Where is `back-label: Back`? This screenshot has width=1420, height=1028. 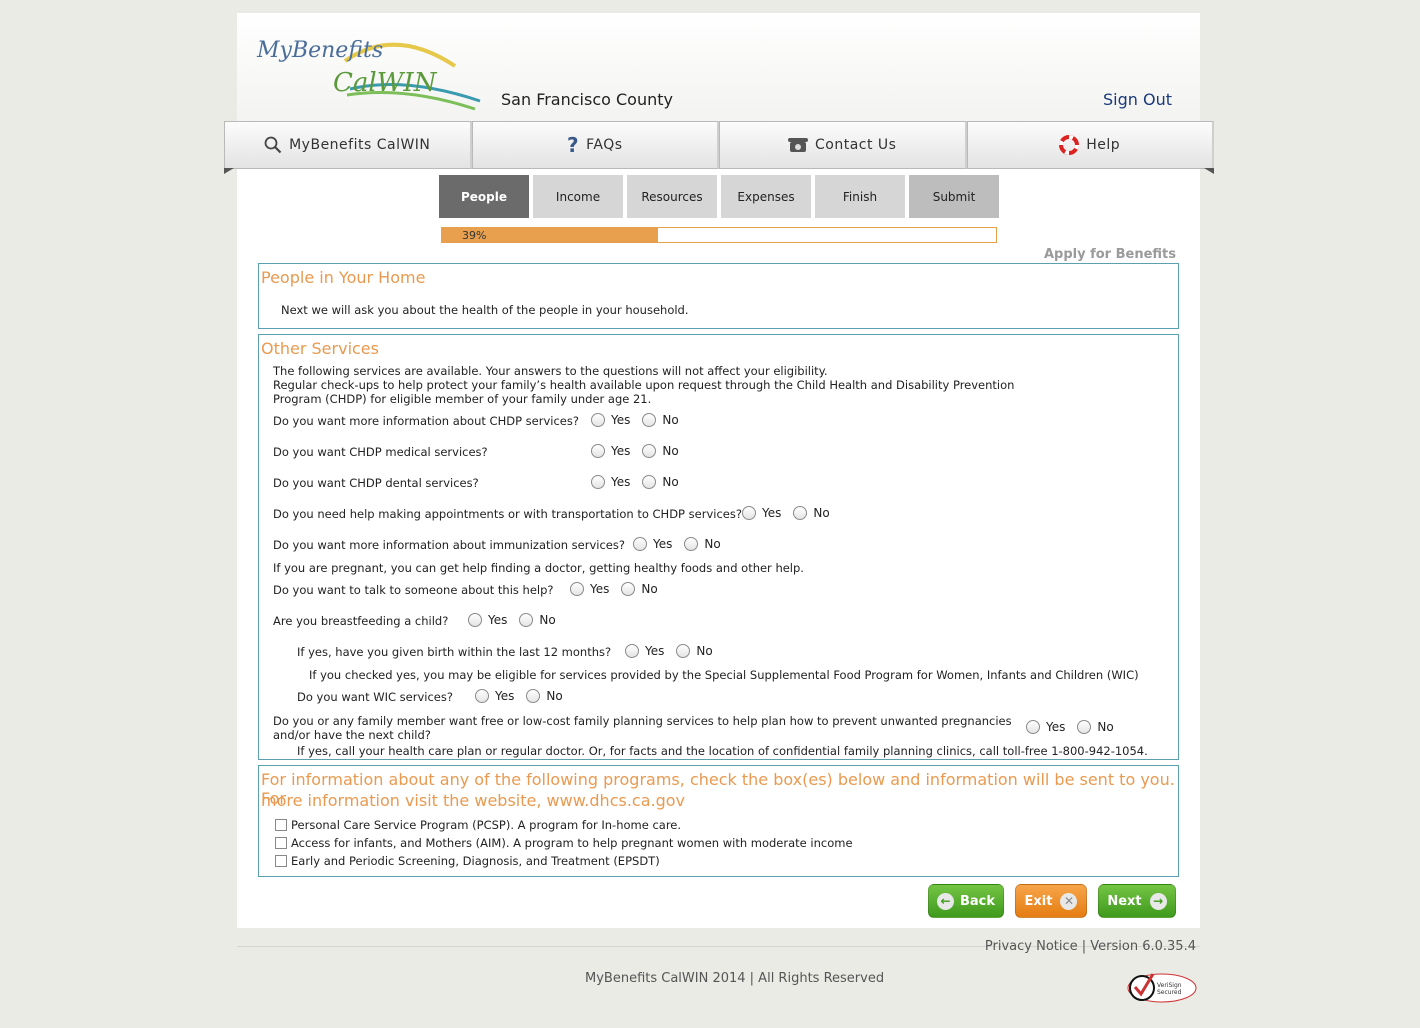 back-label: Back is located at coordinates (977, 901).